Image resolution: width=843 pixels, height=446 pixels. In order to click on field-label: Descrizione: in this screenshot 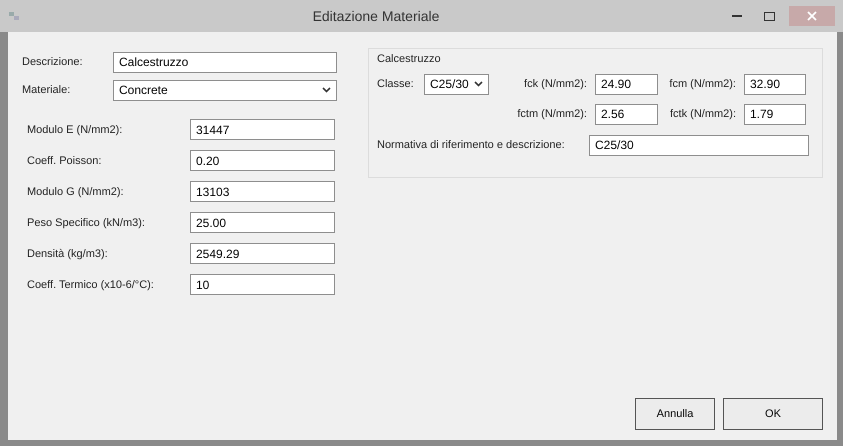, I will do `click(53, 62)`.